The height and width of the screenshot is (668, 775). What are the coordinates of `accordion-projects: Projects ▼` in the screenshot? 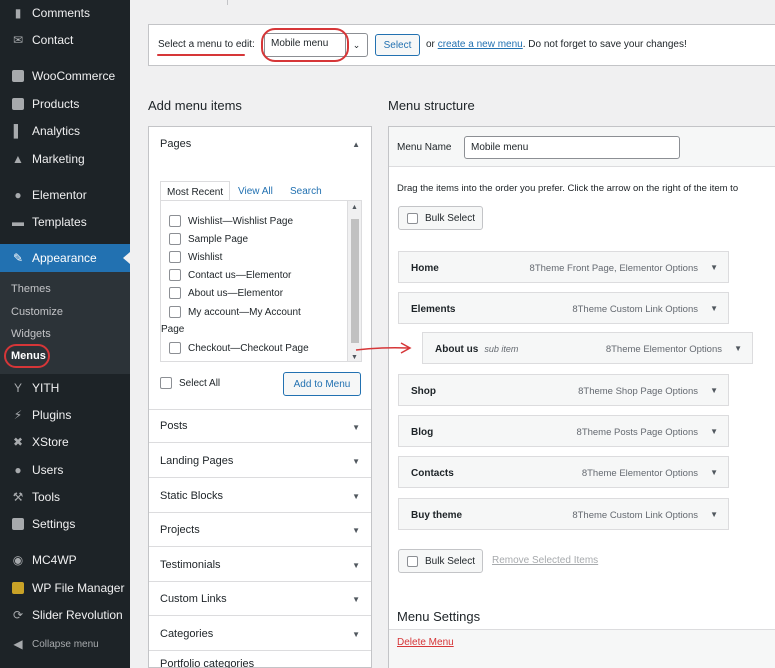 It's located at (260, 530).